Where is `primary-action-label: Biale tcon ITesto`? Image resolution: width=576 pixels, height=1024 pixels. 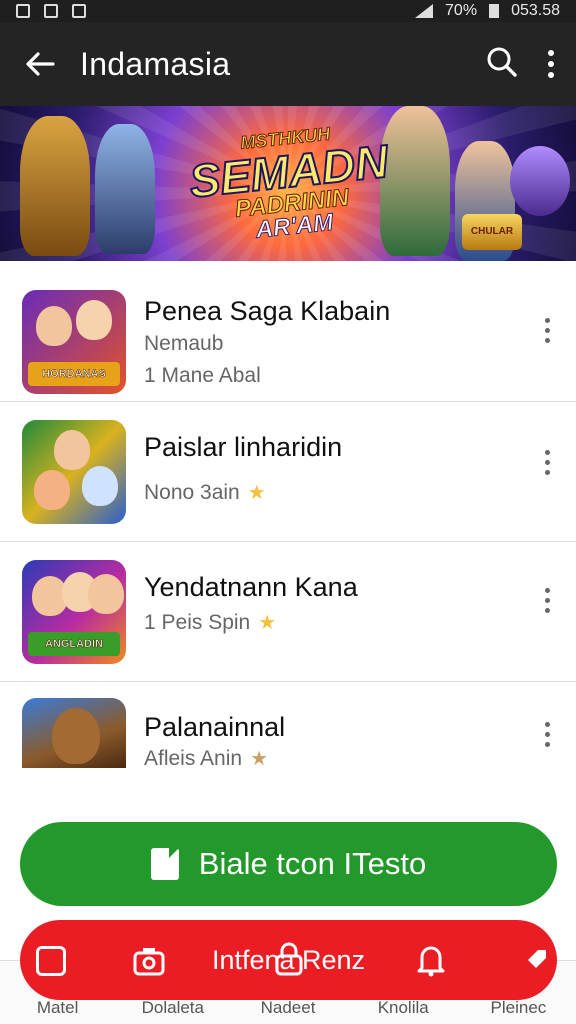 primary-action-label: Biale tcon ITesto is located at coordinates (312, 863).